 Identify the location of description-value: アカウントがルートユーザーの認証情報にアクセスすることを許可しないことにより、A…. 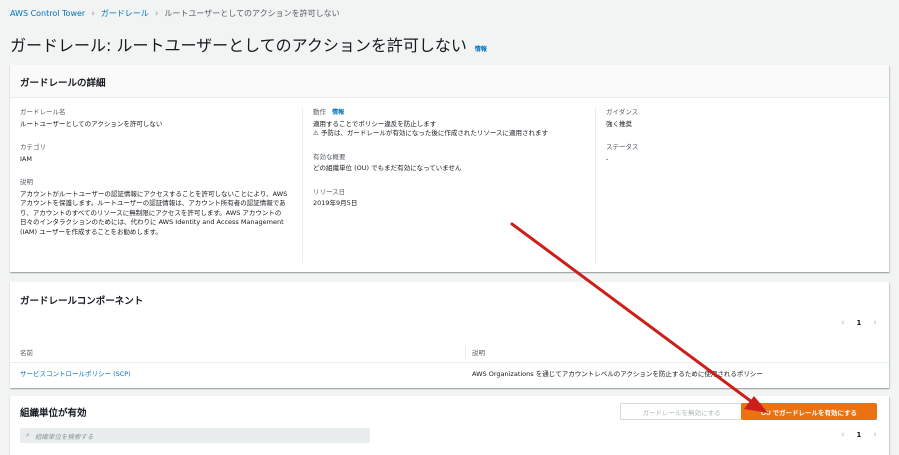
(154, 212).